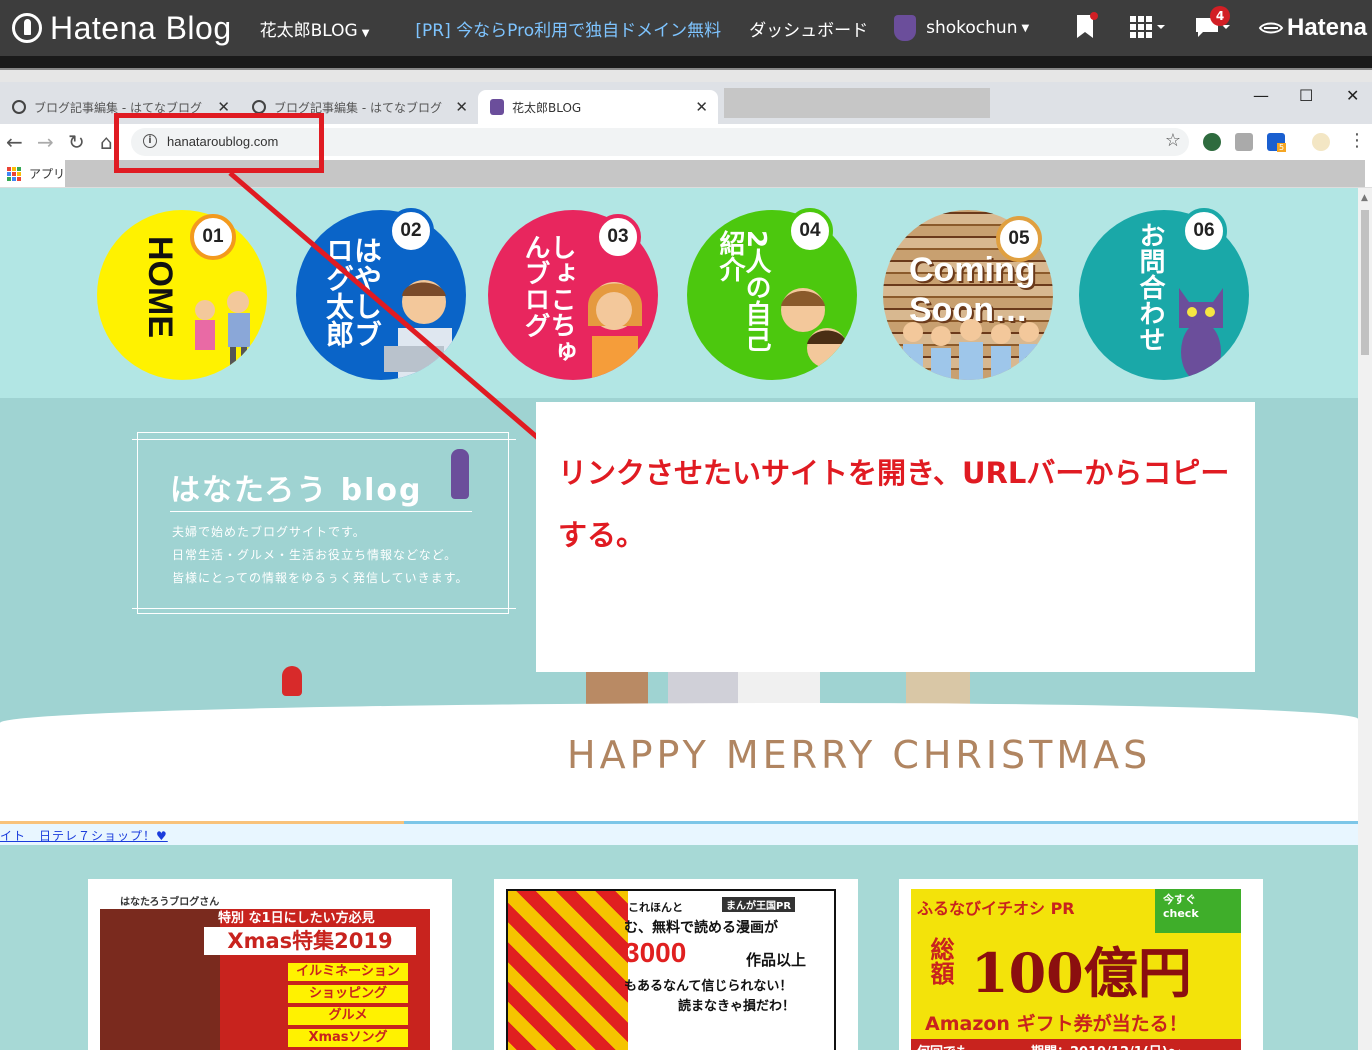  Describe the element at coordinates (1244, 142) in the screenshot. I see `extension-2-icon` at that location.